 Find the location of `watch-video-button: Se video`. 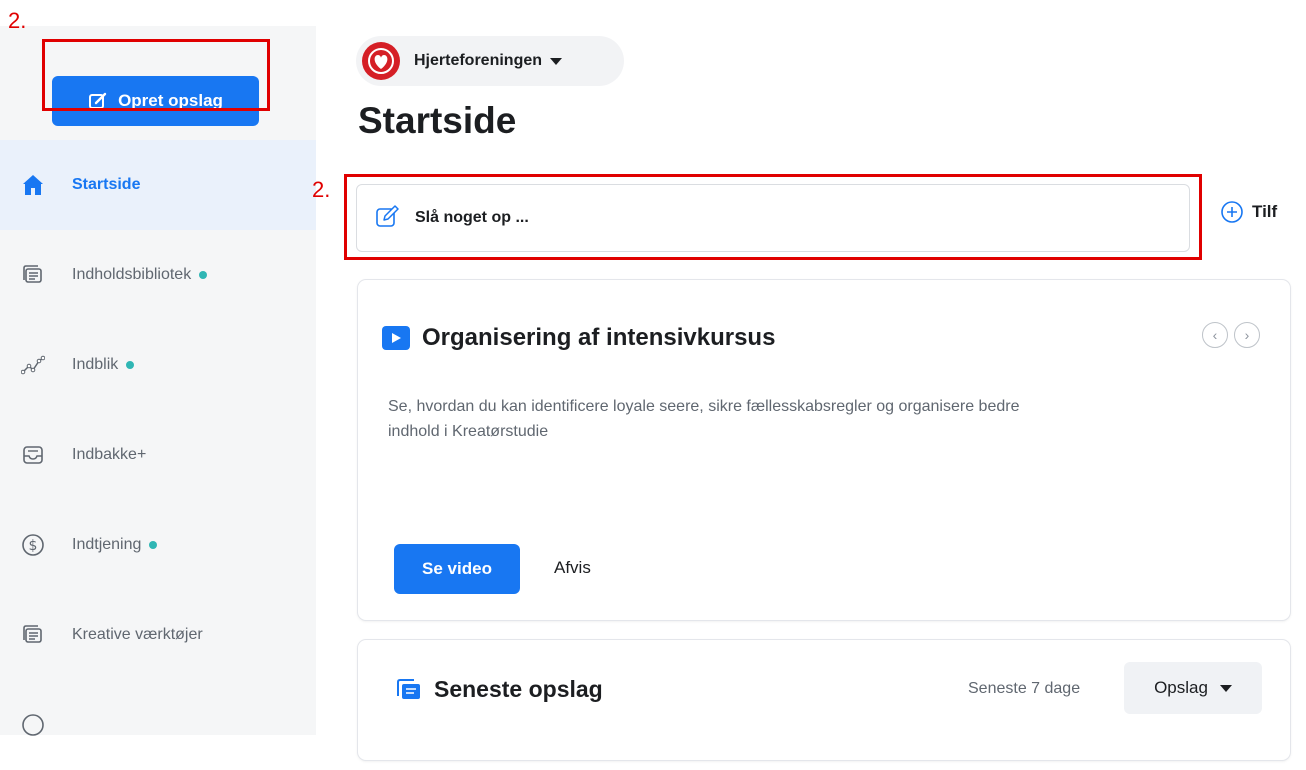

watch-video-button: Se video is located at coordinates (457, 569).